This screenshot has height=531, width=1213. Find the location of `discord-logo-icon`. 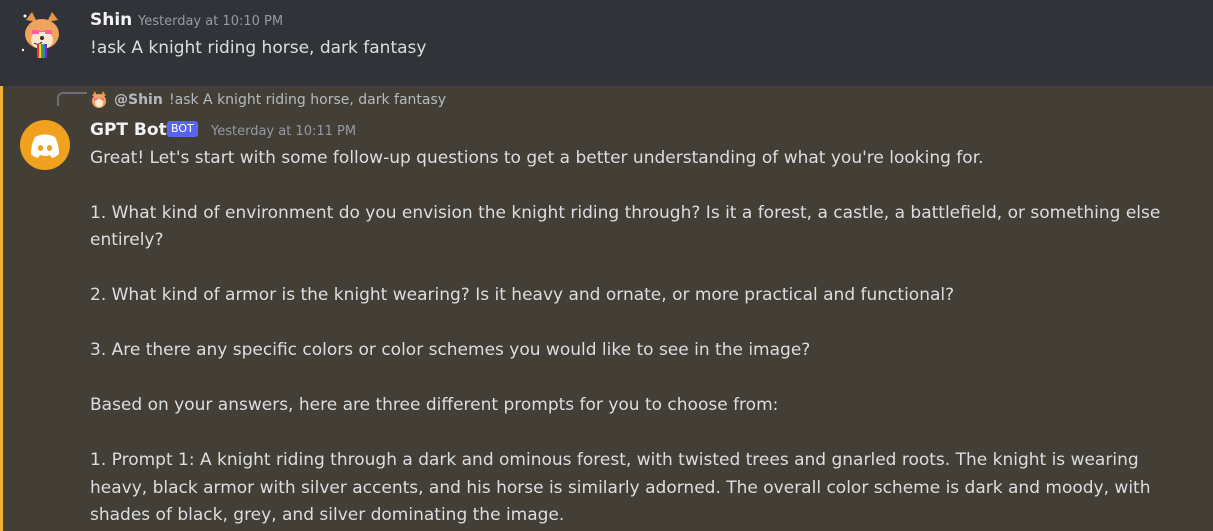

discord-logo-icon is located at coordinates (45, 145).